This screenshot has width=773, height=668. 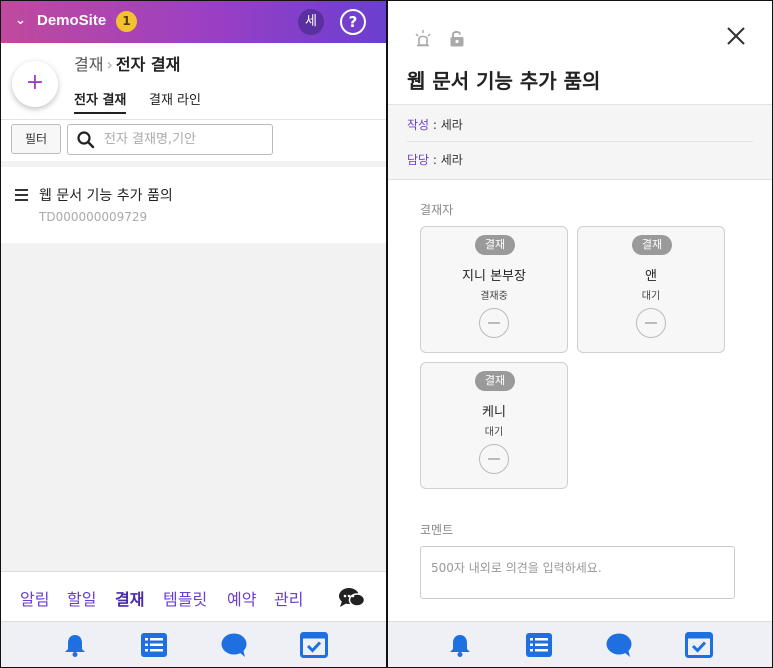 I want to click on tab-approval-line: 결재 라인, so click(x=175, y=100).